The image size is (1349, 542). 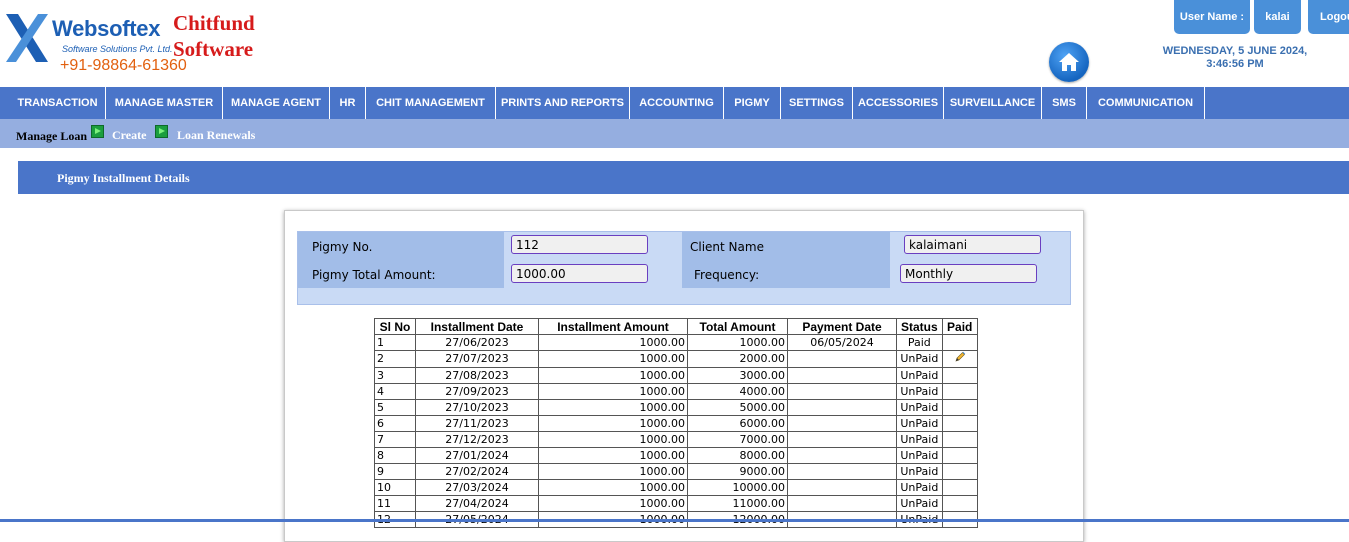 I want to click on sub-menu: Manage Loan Create Loan Renewals, so click(x=674, y=133).